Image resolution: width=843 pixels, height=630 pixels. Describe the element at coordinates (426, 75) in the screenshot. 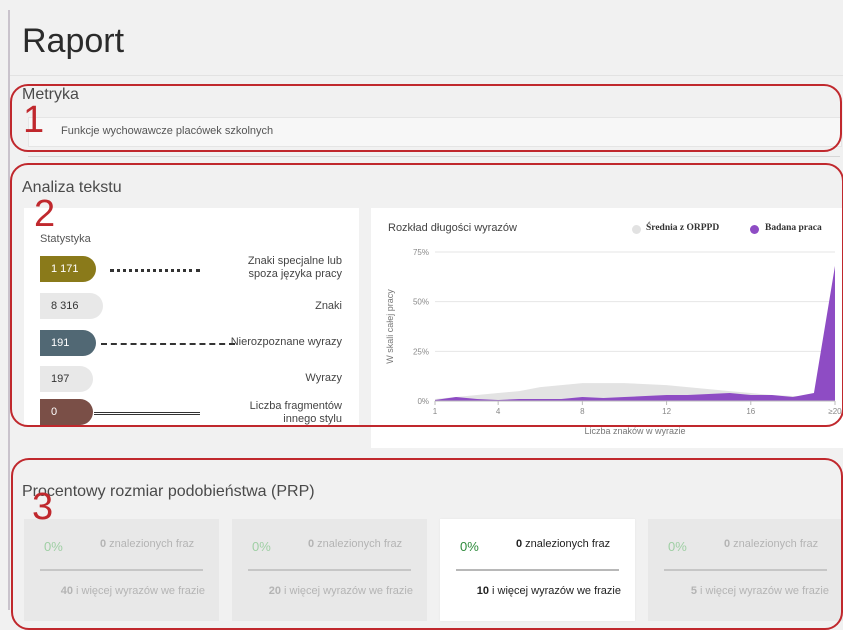

I see `title-divider` at that location.